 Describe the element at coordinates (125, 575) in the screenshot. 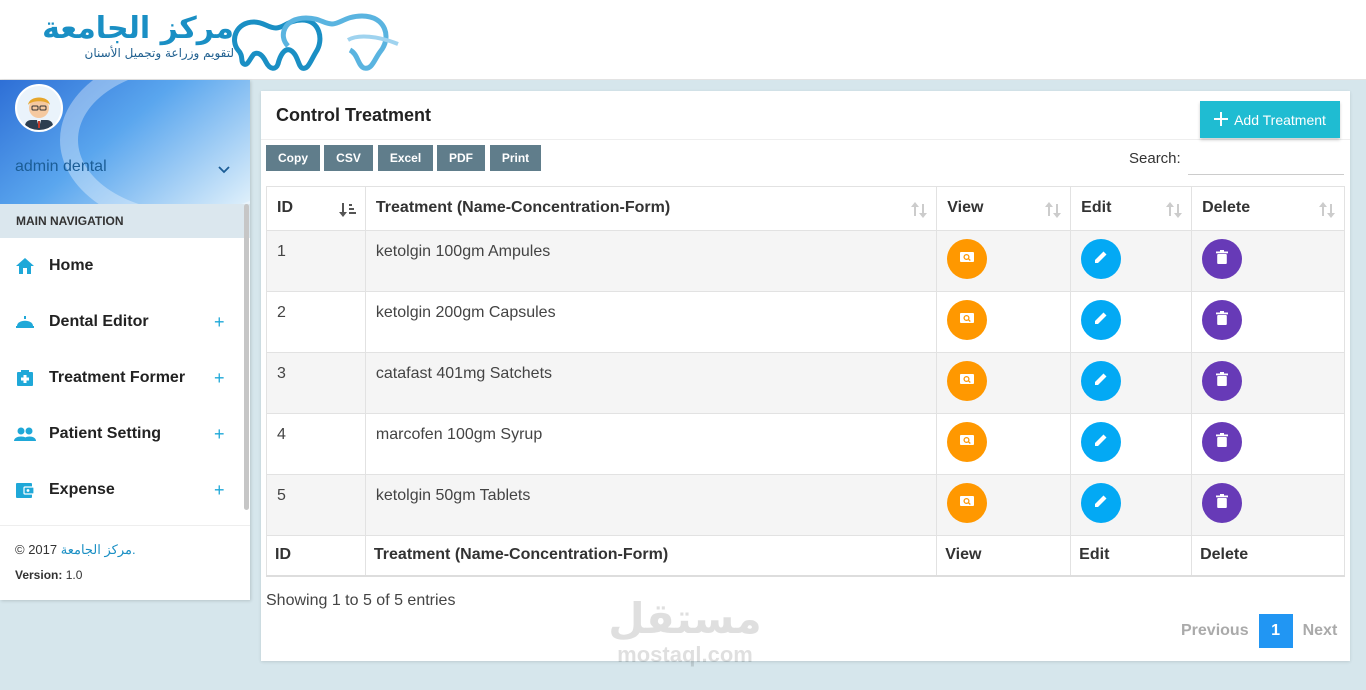

I see `version-info: Version: 1.0` at that location.